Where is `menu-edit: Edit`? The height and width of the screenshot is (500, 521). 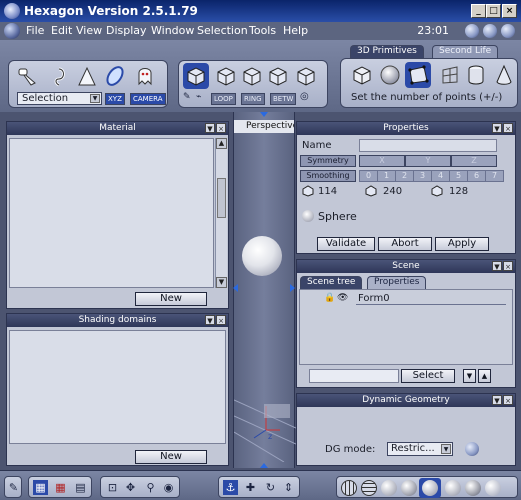
menu-edit: Edit is located at coordinates (61, 30).